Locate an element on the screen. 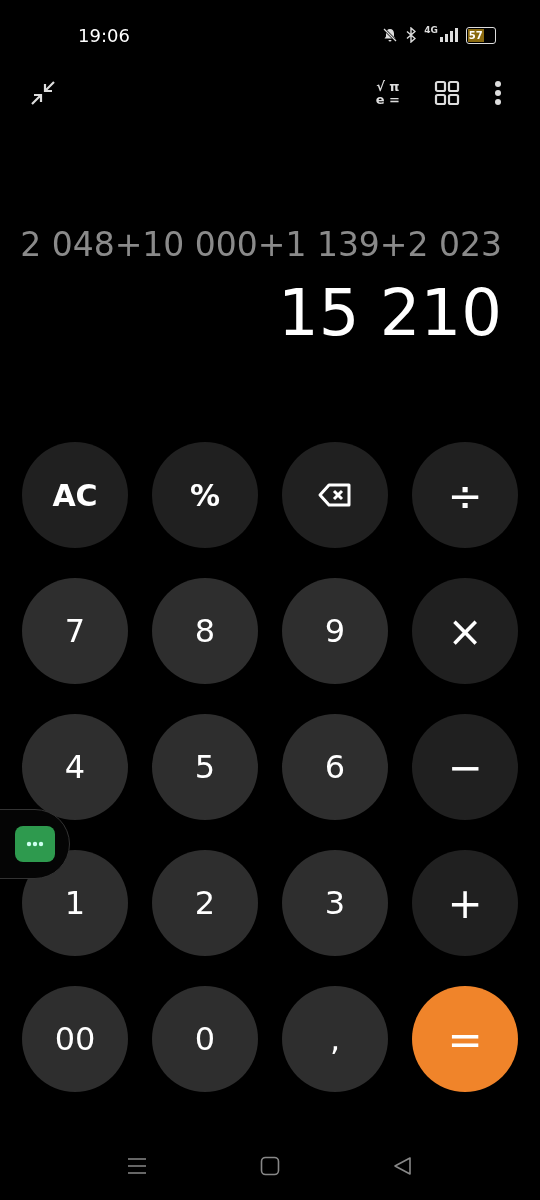 The width and height of the screenshot is (540, 1200). result-text: 15 210 is located at coordinates (390, 313).